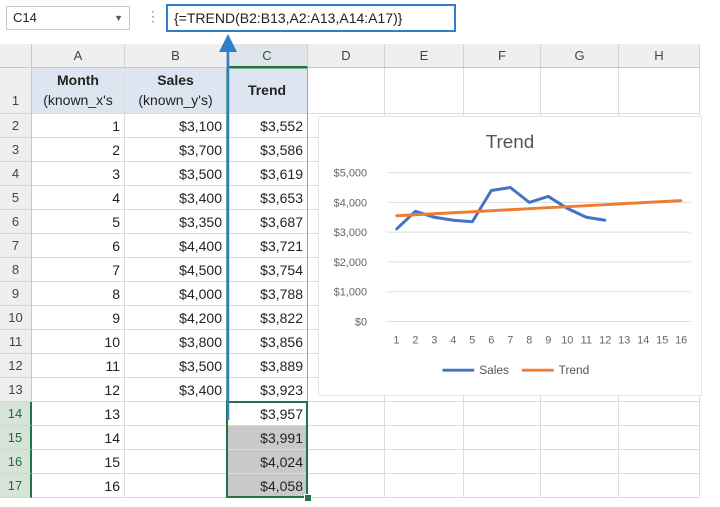  I want to click on row-header-15: 15, so click(16, 438).